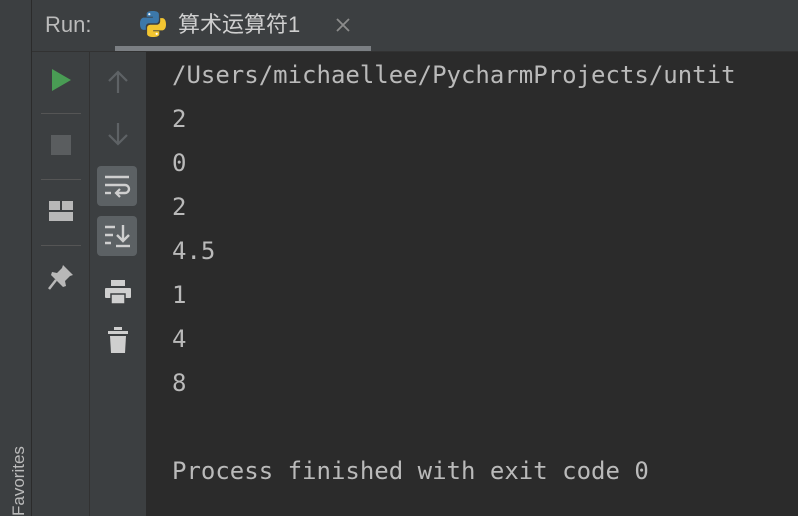  Describe the element at coordinates (19, 471) in the screenshot. I see `favorites-tab: Favorites` at that location.